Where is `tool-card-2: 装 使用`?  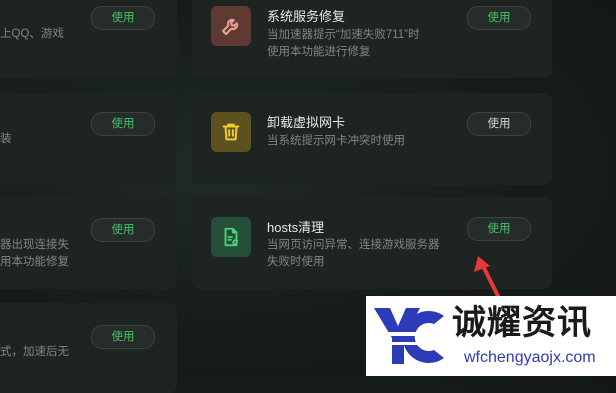 tool-card-2: 装 使用 is located at coordinates (88, 139).